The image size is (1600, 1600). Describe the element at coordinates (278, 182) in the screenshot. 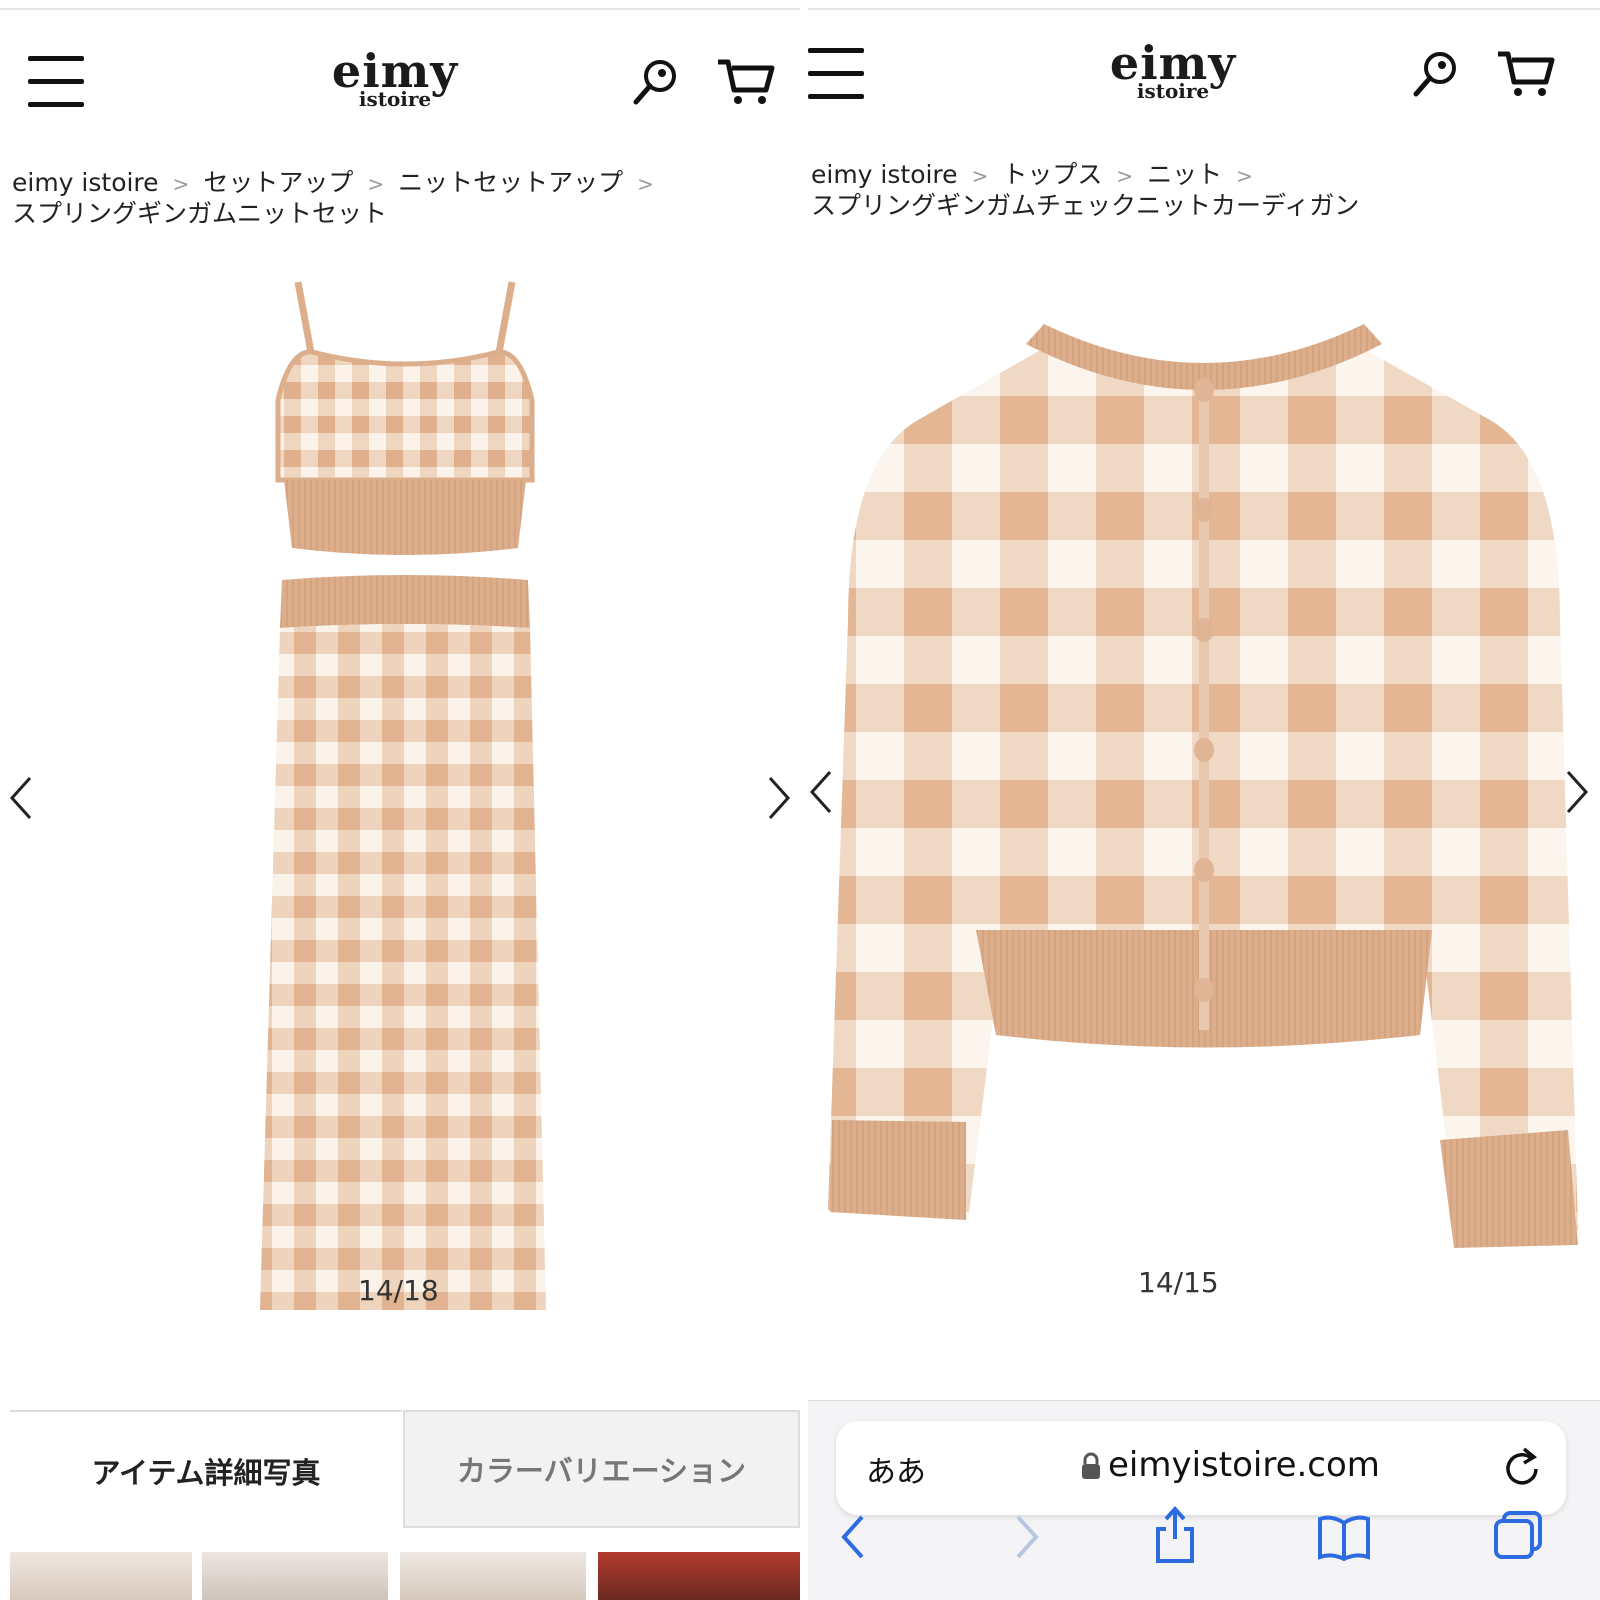

I see `breadcrumb-link-setup: セットアップ` at that location.